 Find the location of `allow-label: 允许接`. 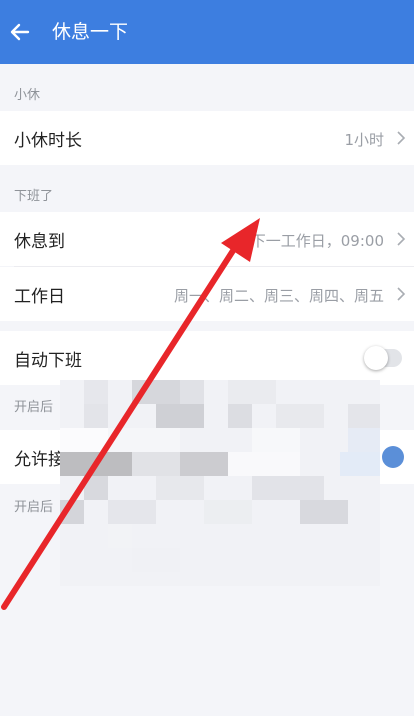

allow-label: 允许接 is located at coordinates (39, 460).